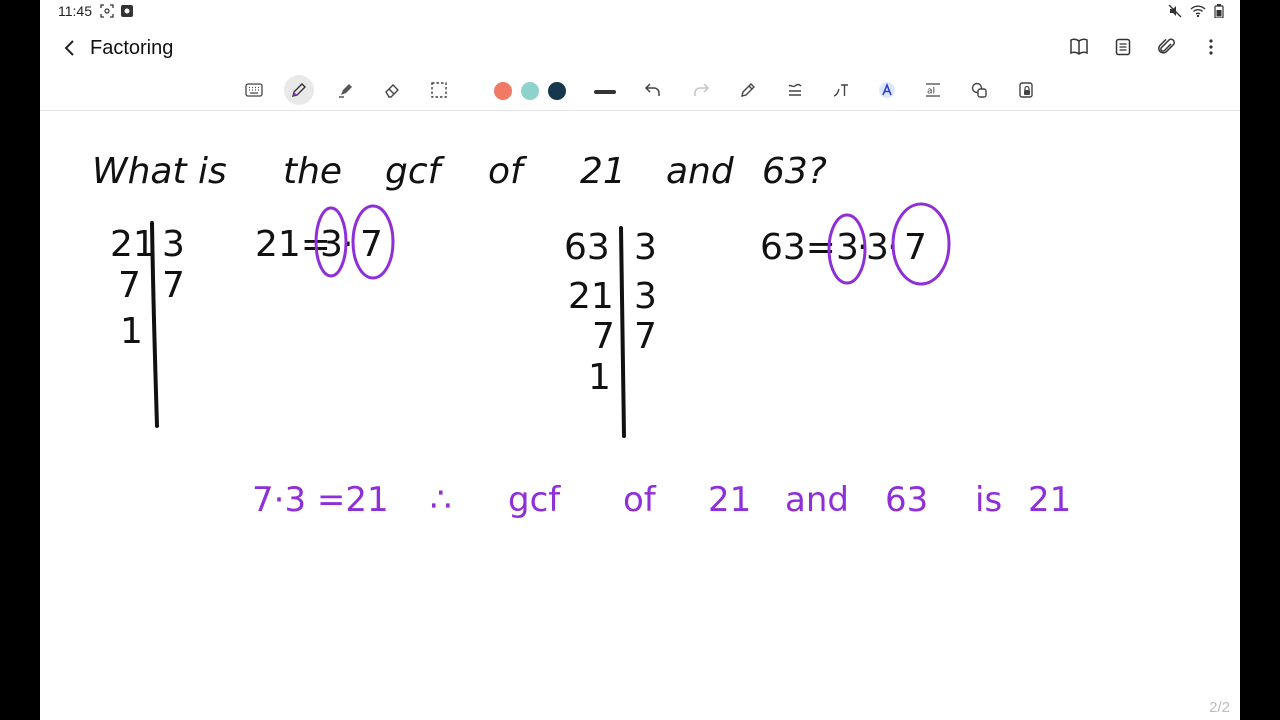 The width and height of the screenshot is (1280, 720). What do you see at coordinates (129, 285) in the screenshot?
I see `ladder21-left-2: 7` at bounding box center [129, 285].